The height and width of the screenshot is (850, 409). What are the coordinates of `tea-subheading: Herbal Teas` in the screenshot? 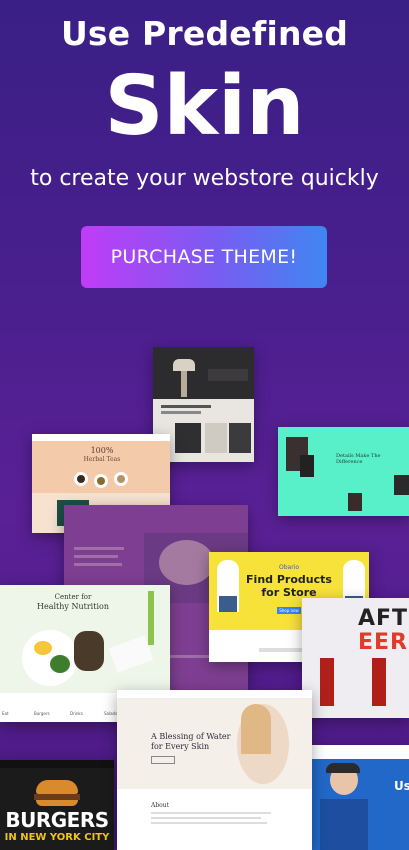 It's located at (102, 459).